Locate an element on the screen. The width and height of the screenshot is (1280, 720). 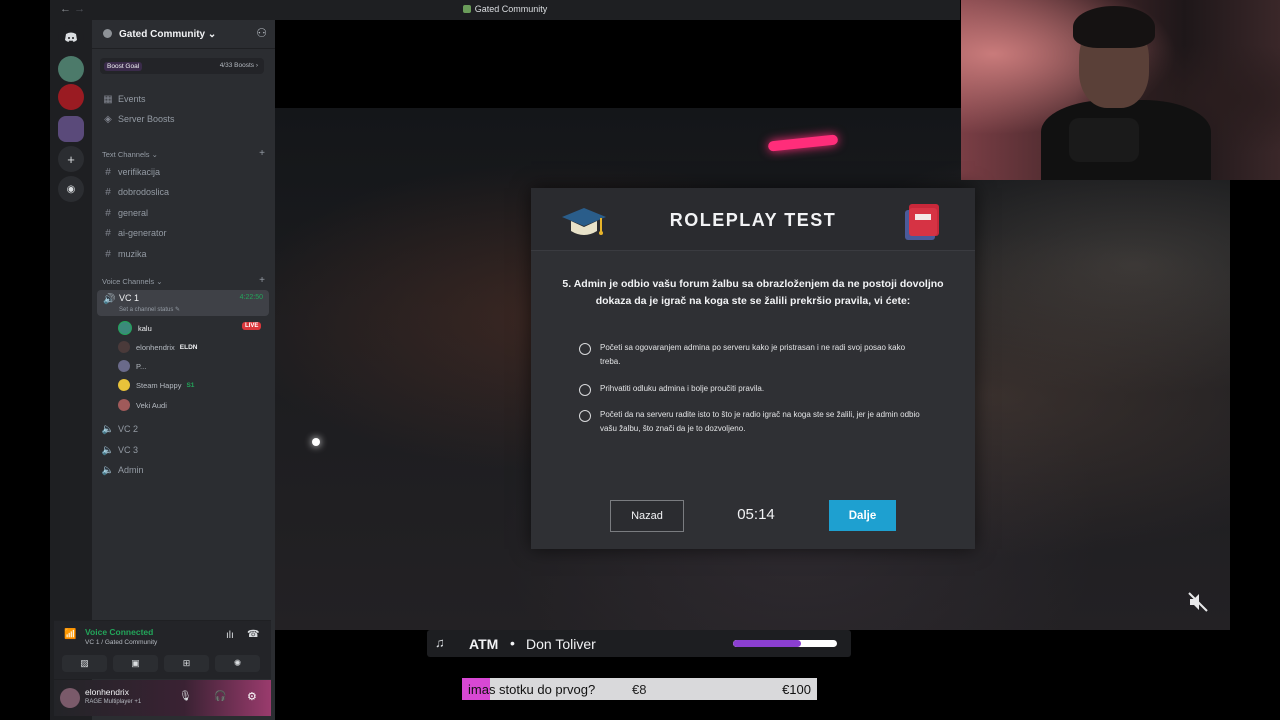
channel-label: verifikacija is located at coordinates (139, 172).